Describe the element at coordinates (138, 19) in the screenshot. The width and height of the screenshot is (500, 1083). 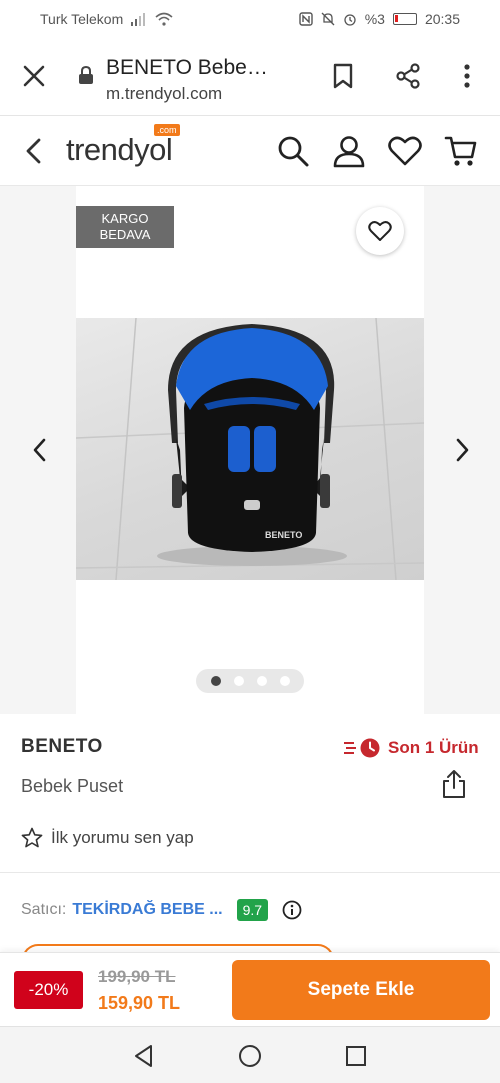
I see `signal-icon` at that location.